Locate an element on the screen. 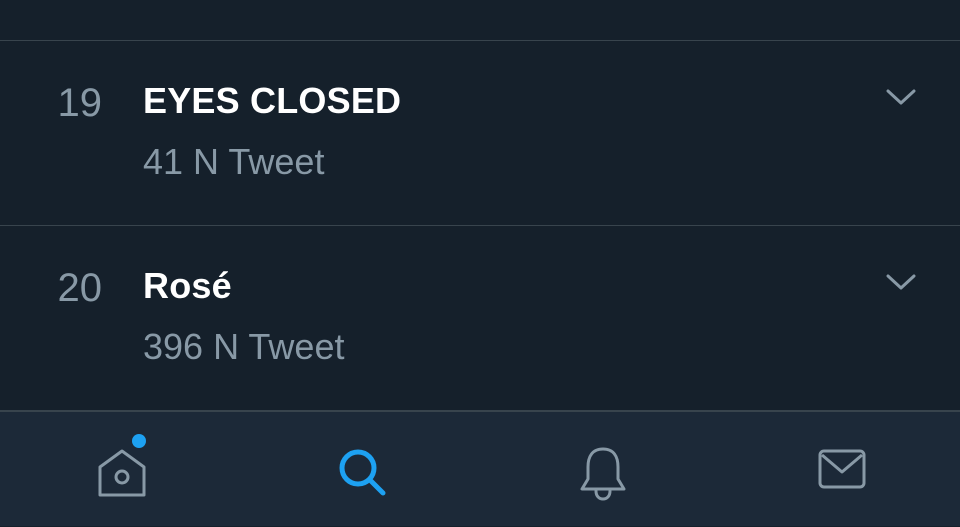  trend-title: EYES CLOSED is located at coordinates (272, 100).